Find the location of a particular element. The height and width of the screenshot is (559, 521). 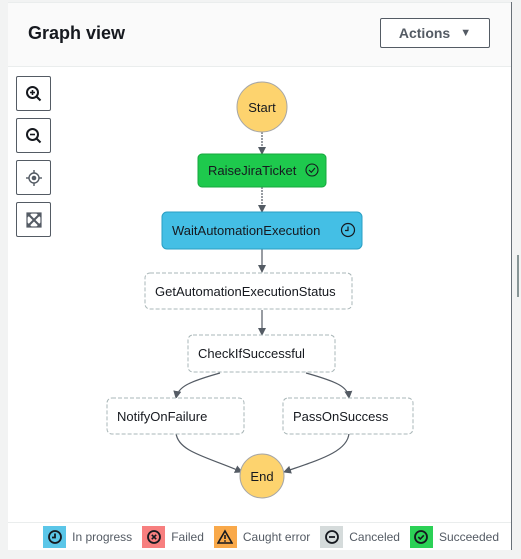

edge-pass-end is located at coordinates (316, 453).